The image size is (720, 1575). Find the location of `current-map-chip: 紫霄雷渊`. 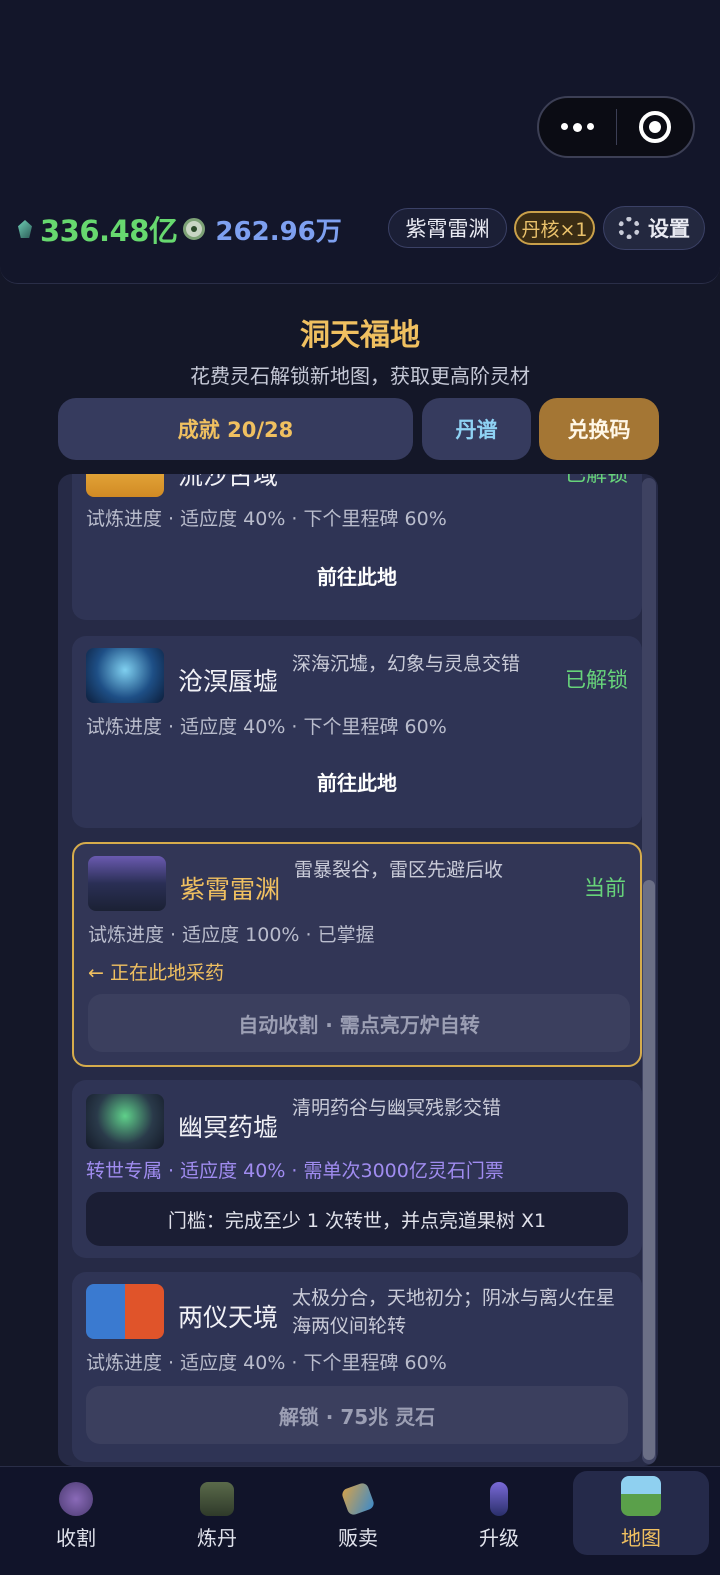

current-map-chip: 紫霄雷渊 is located at coordinates (447, 228).